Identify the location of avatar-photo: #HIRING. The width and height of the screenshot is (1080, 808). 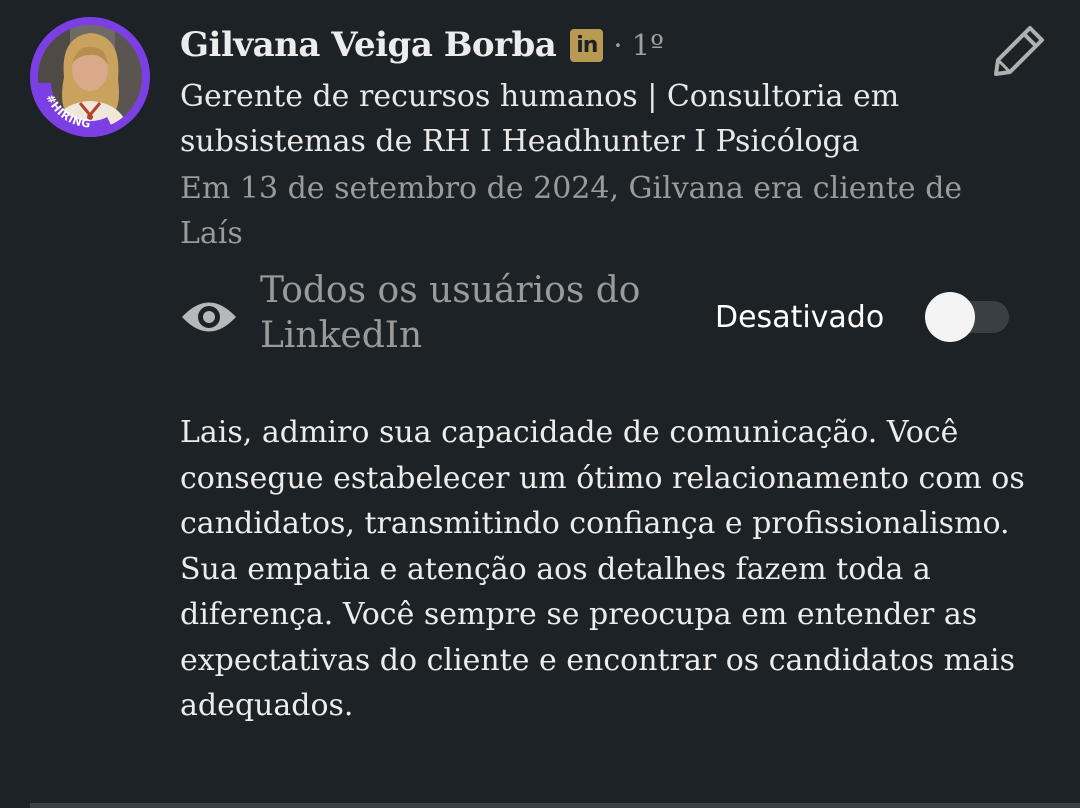
(90, 77).